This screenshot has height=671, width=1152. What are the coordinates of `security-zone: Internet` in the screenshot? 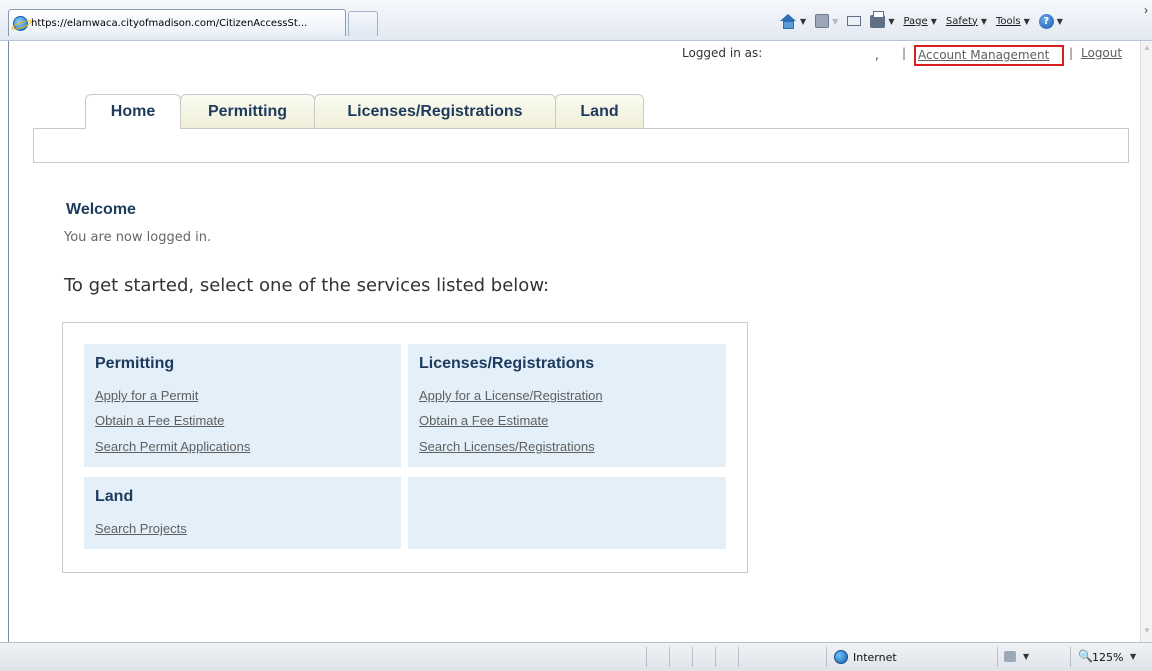 It's located at (875, 657).